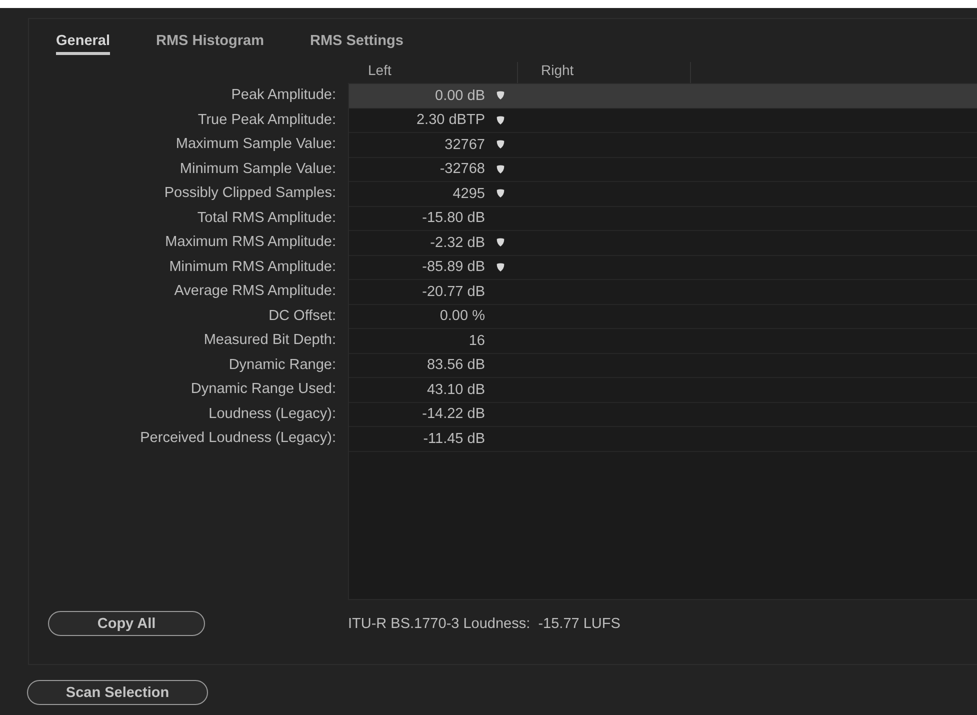 This screenshot has width=977, height=715. What do you see at coordinates (461, 316) in the screenshot?
I see `table-cell-text: 0.00 %` at bounding box center [461, 316].